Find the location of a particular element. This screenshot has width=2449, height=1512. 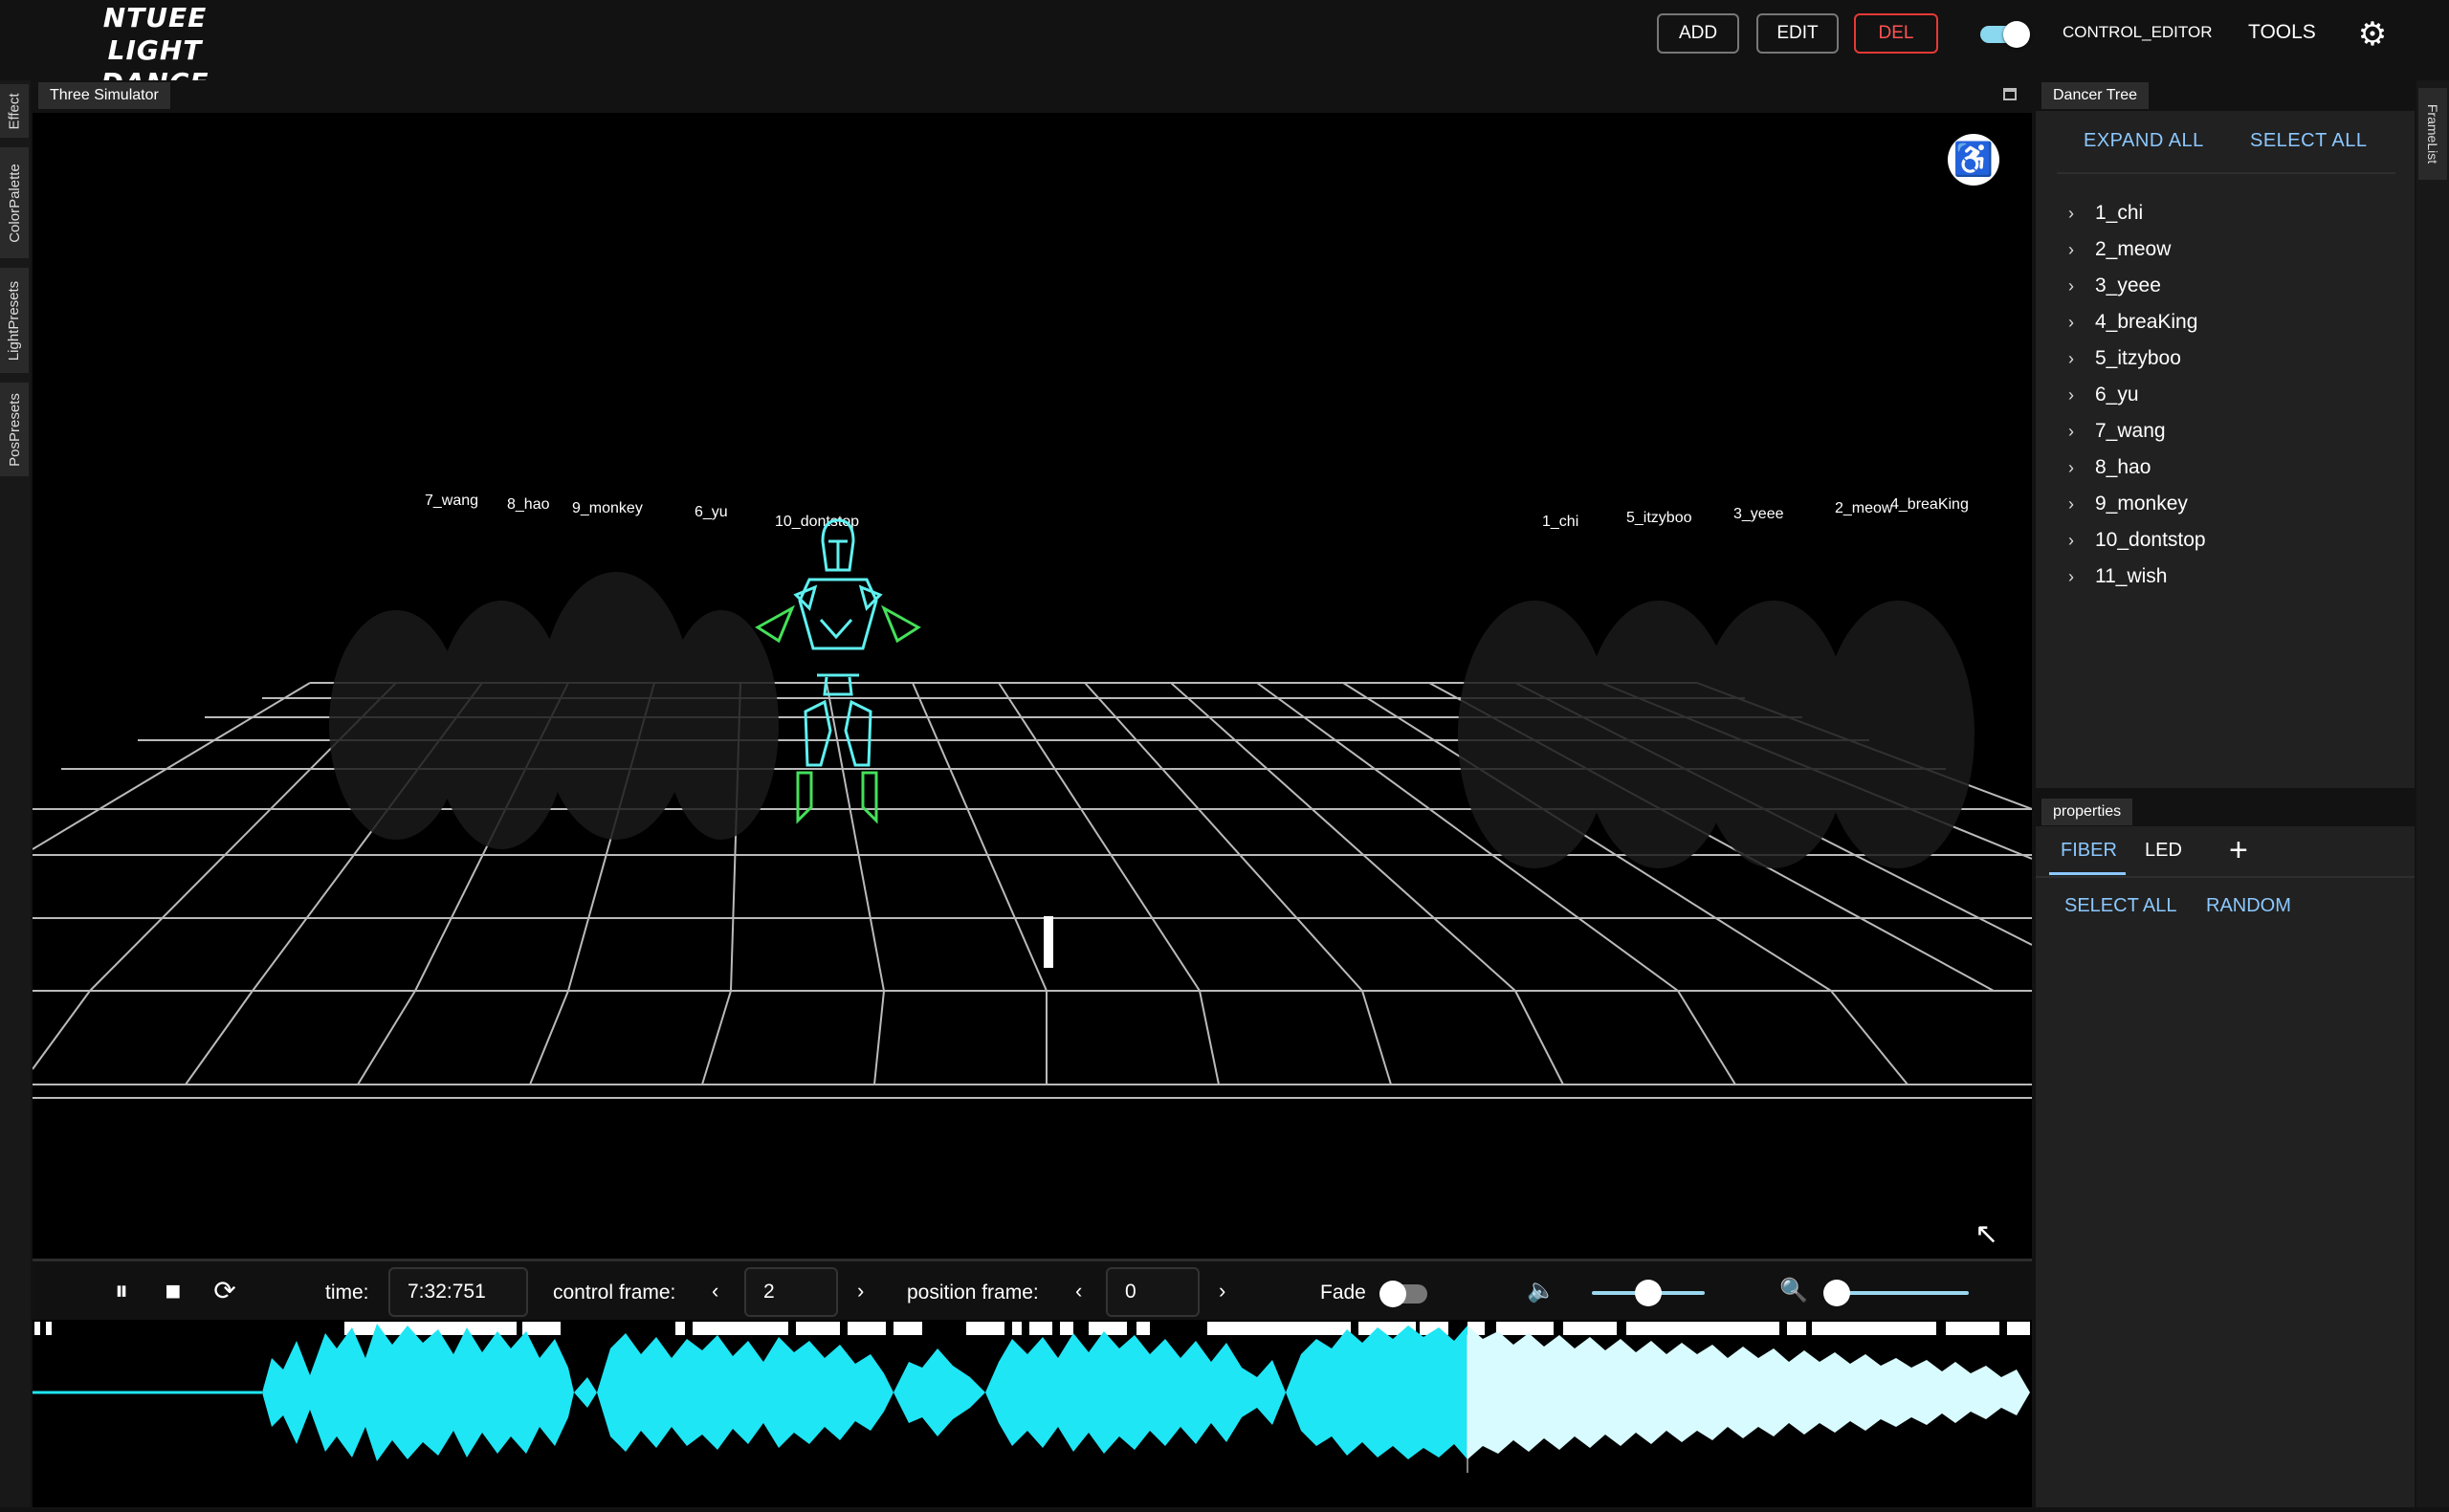

tree-item-label: 1_chi is located at coordinates (2120, 213).